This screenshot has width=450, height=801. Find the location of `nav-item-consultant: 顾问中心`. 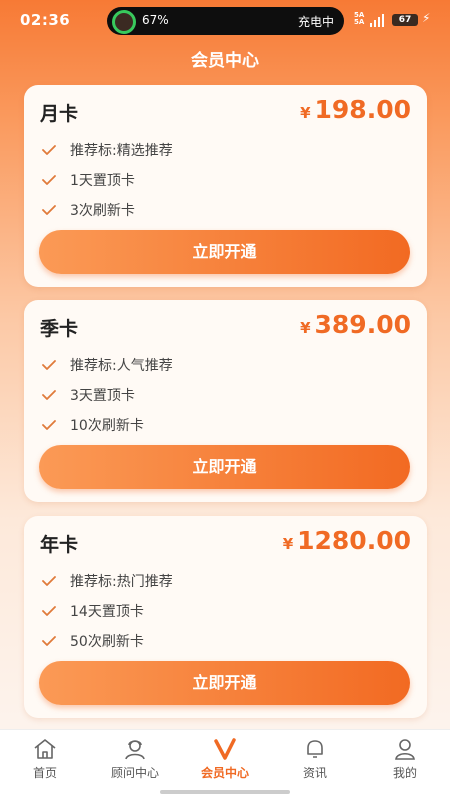

nav-item-consultant: 顾问中心 is located at coordinates (135, 759).